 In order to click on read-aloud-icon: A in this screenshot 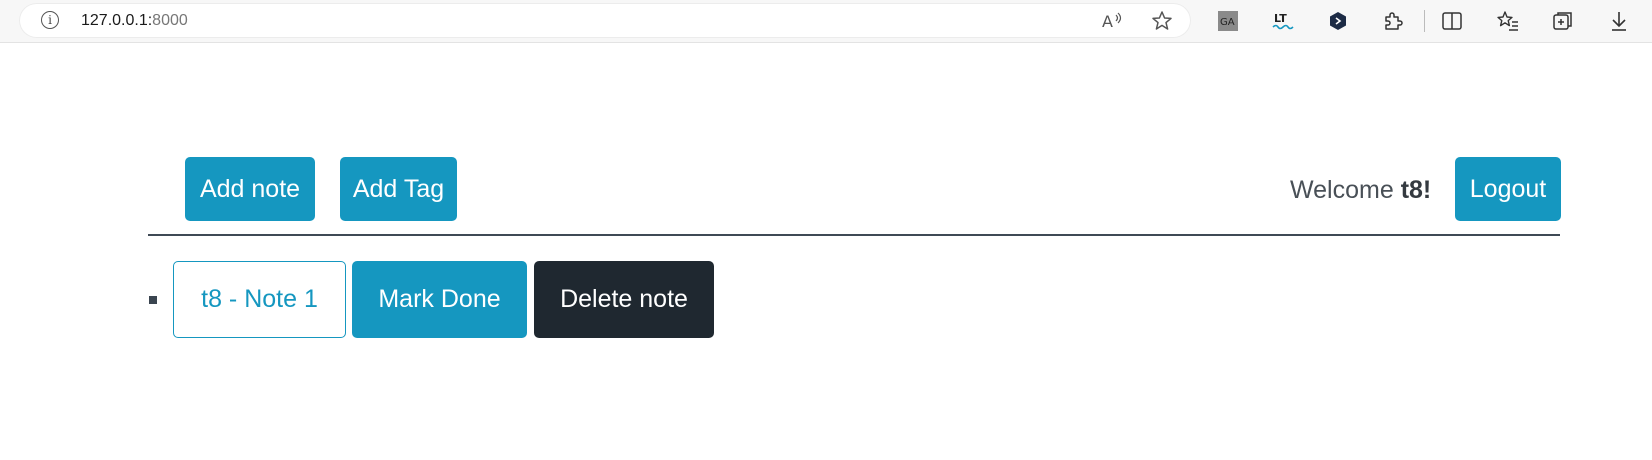, I will do `click(1112, 21)`.